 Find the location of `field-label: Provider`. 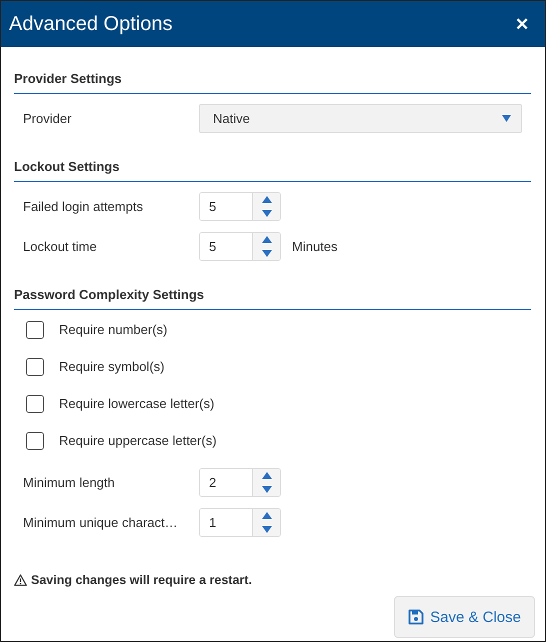

field-label: Provider is located at coordinates (47, 118).